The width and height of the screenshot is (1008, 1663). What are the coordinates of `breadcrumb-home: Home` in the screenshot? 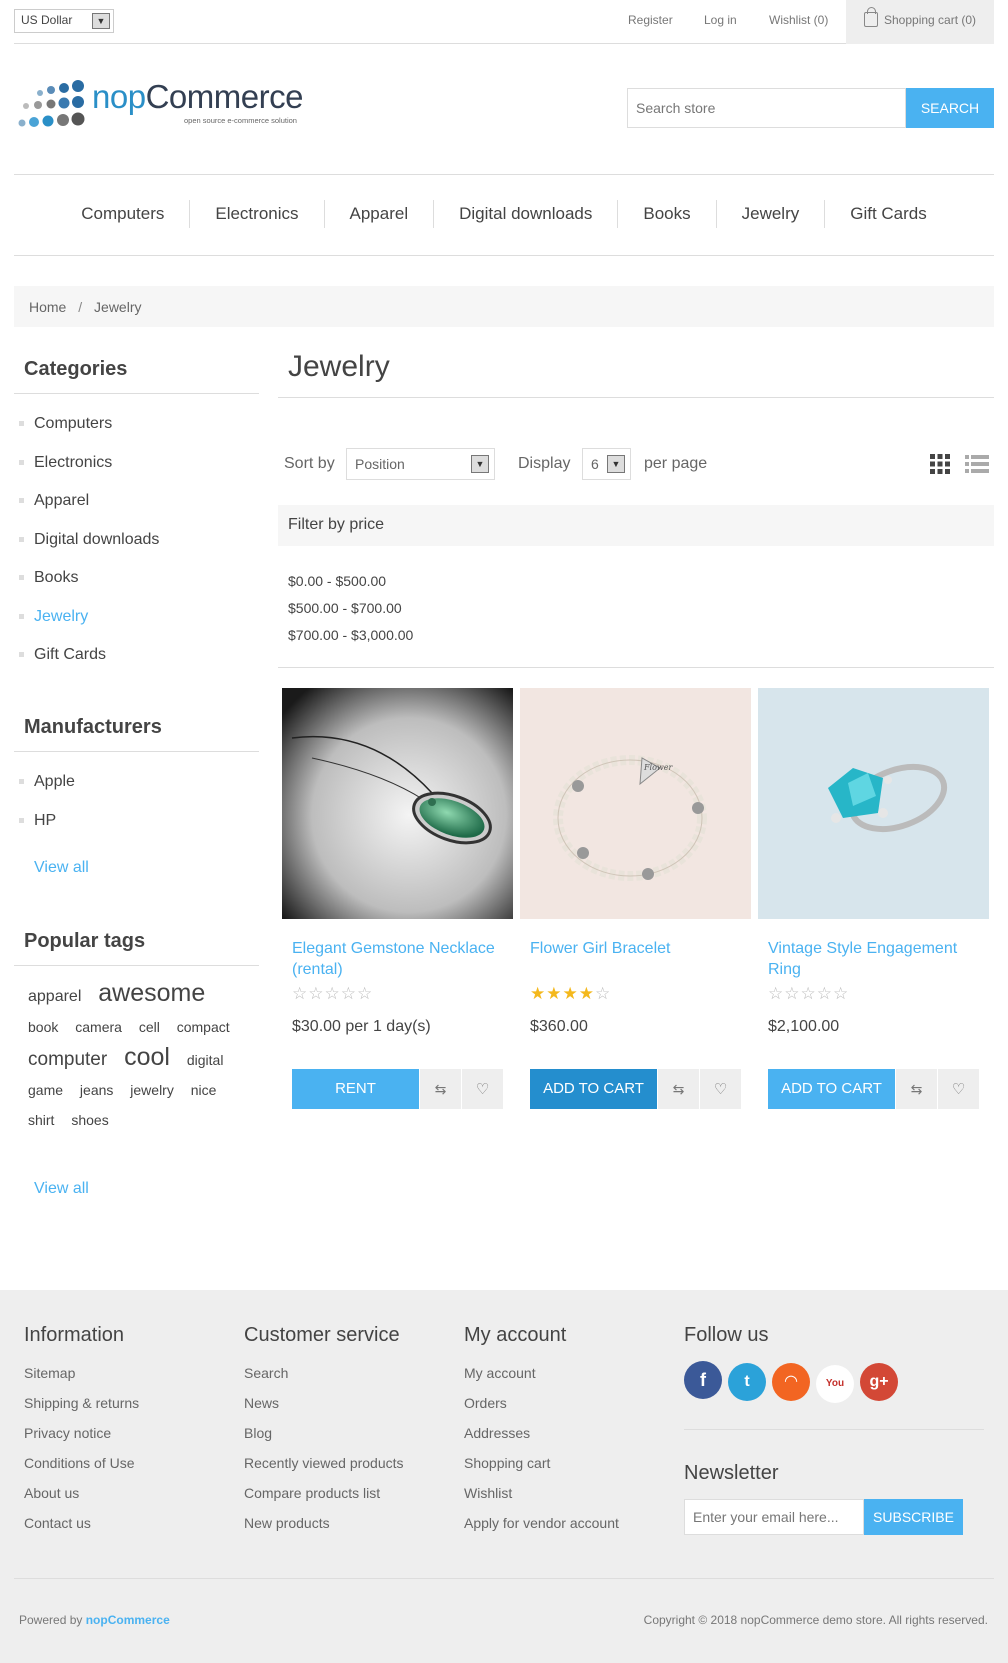 It's located at (47, 307).